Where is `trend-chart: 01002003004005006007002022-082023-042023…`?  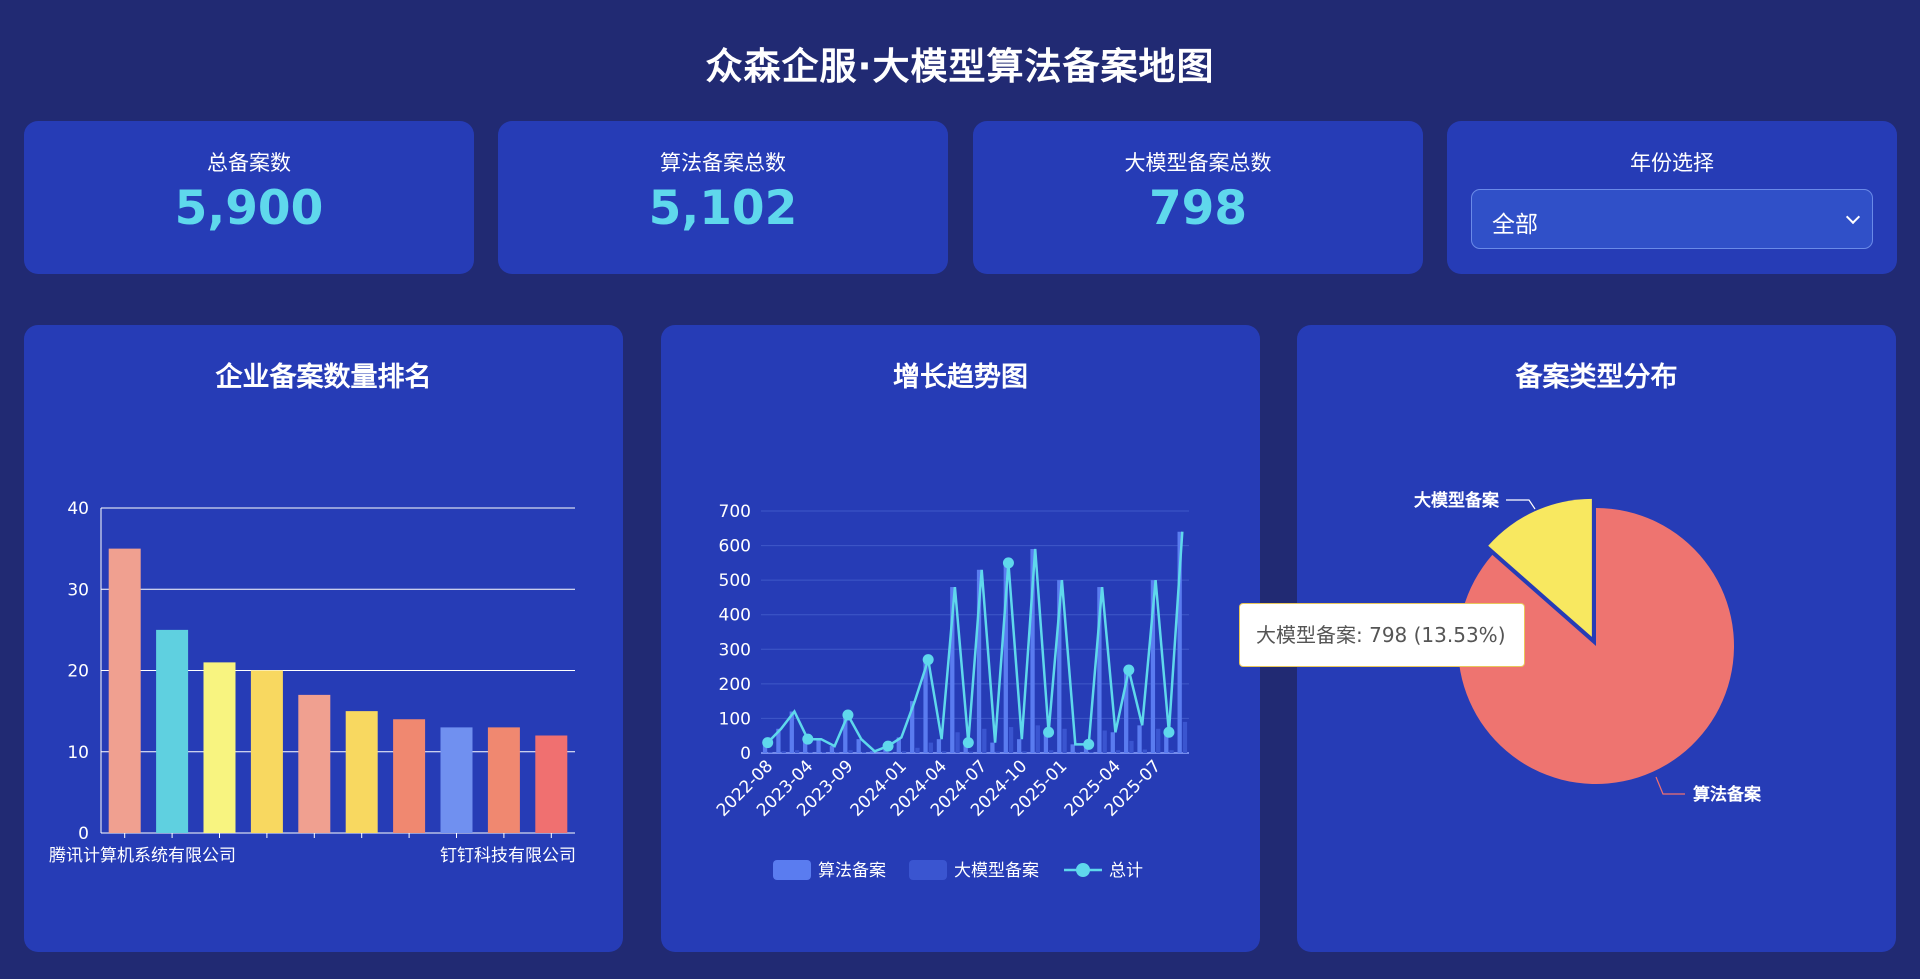
trend-chart: 01002003004005006007002022-082023-042023… is located at coordinates (951, 691).